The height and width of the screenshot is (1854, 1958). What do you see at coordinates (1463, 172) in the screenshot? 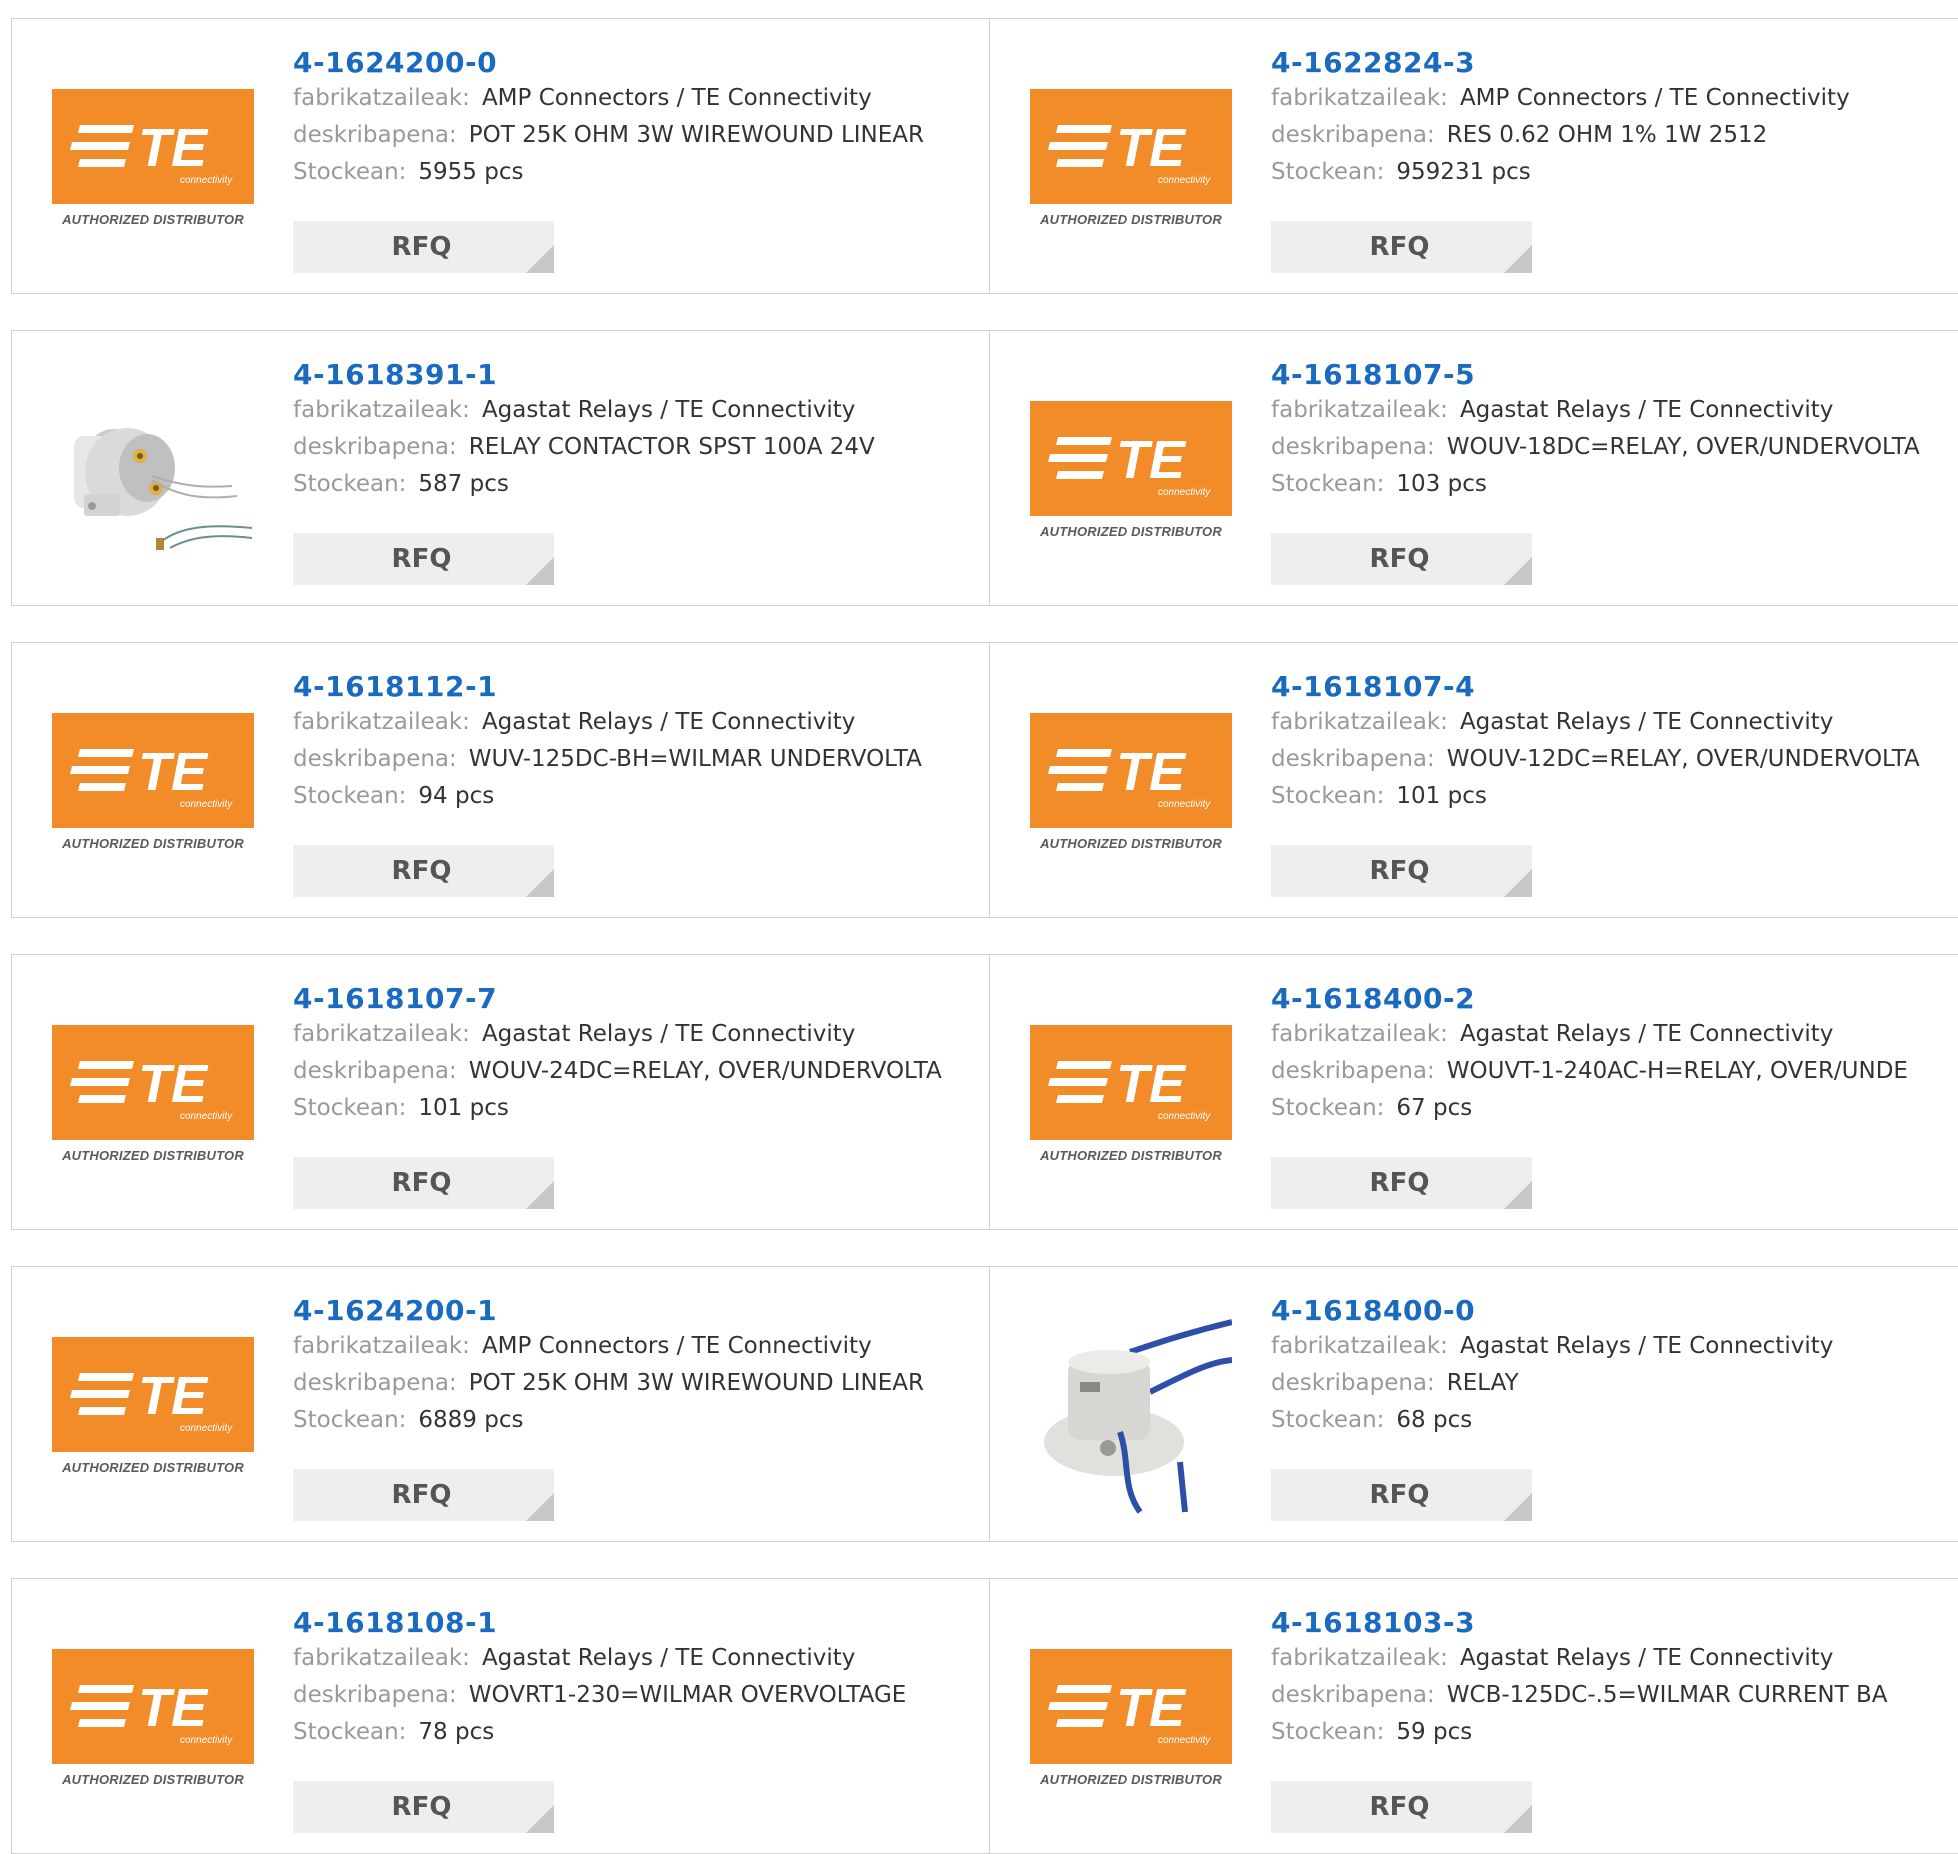
I see `stock-value: 959231 pcs` at bounding box center [1463, 172].